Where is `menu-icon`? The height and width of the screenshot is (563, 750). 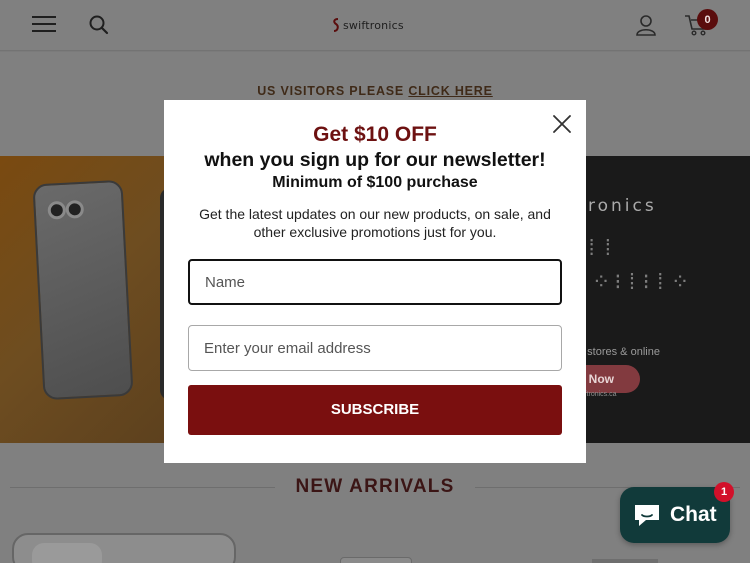 menu-icon is located at coordinates (44, 25).